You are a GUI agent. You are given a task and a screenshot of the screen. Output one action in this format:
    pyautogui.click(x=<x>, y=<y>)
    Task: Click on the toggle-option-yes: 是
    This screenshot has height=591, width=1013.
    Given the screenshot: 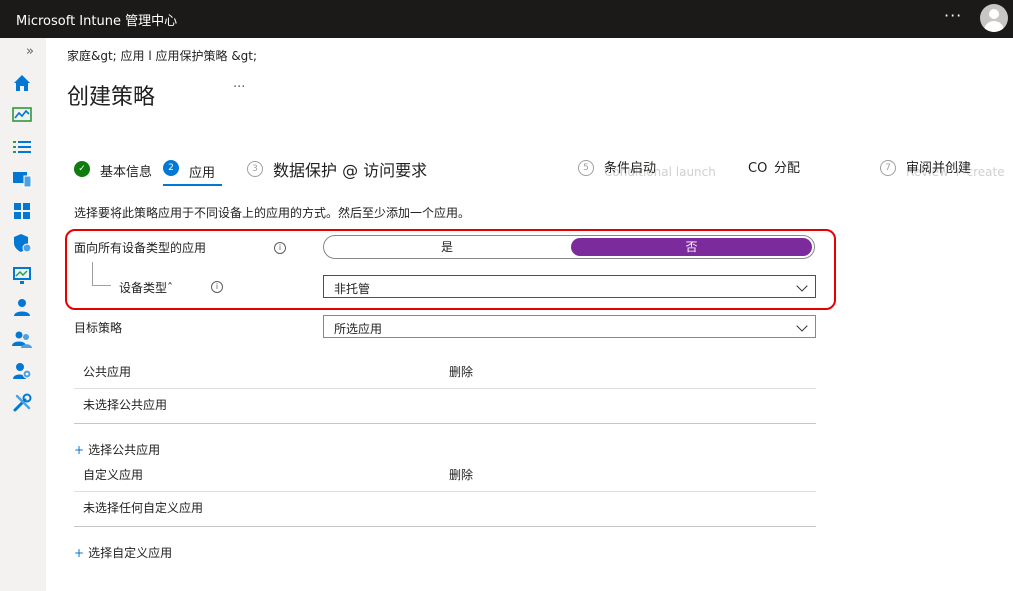 What is the action you would take?
    pyautogui.click(x=447, y=247)
    